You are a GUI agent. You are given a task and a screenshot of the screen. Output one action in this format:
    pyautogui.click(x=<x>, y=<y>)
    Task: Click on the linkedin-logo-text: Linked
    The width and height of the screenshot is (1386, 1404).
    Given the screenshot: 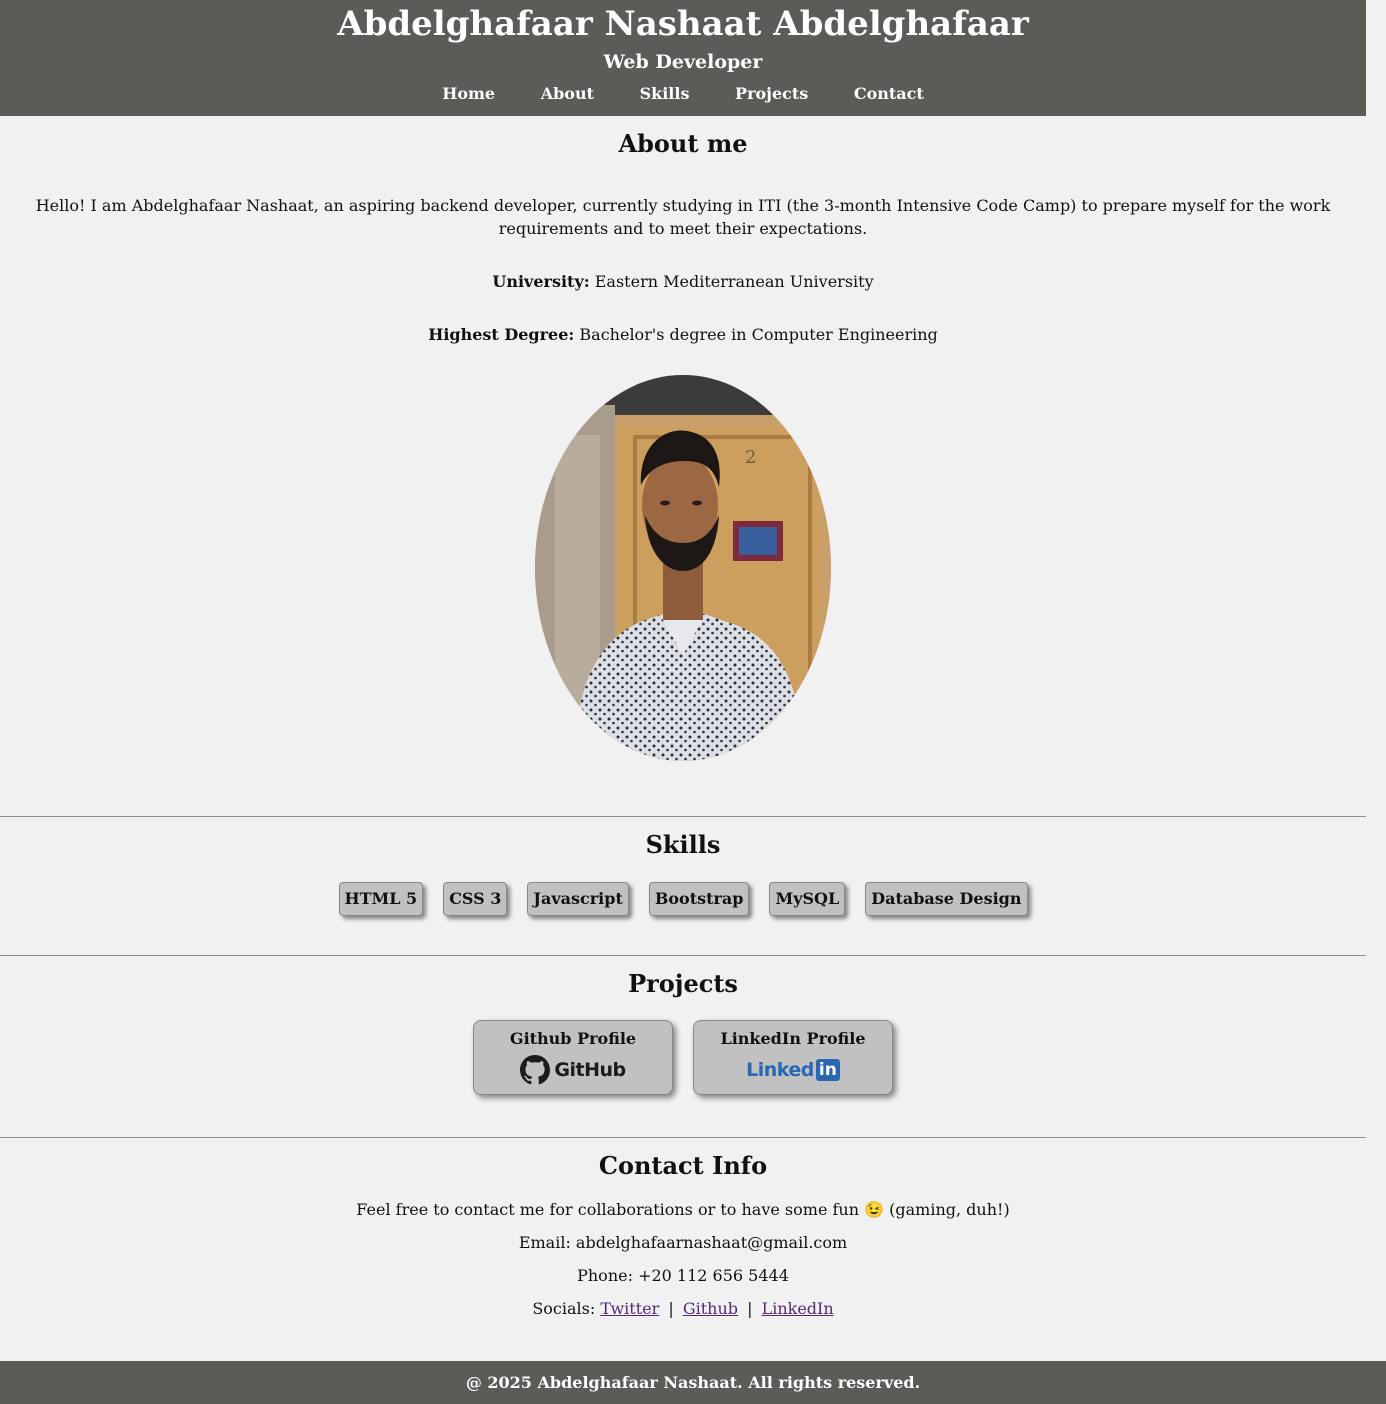 What is the action you would take?
    pyautogui.click(x=780, y=1070)
    